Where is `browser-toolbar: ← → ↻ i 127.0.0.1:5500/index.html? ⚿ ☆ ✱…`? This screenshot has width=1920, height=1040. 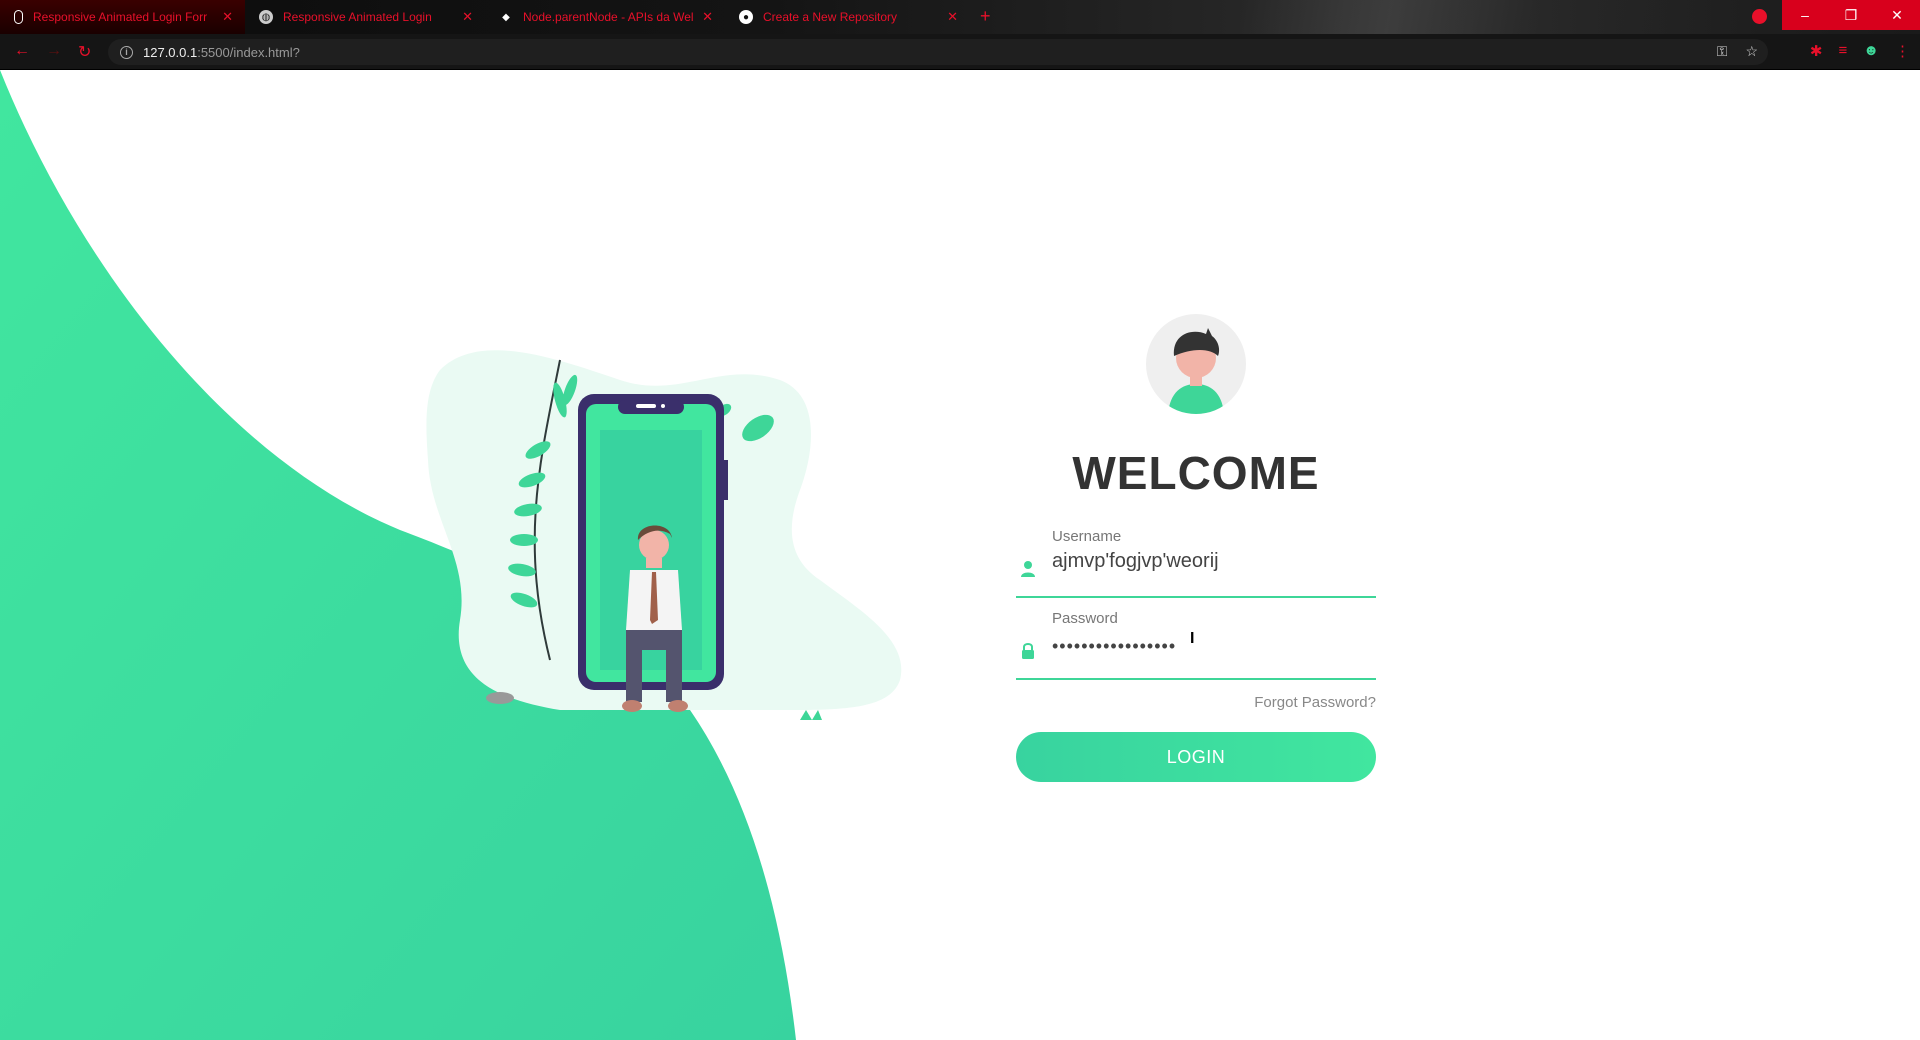 browser-toolbar: ← → ↻ i 127.0.0.1:5500/index.html? ⚿ ☆ ✱… is located at coordinates (960, 69).